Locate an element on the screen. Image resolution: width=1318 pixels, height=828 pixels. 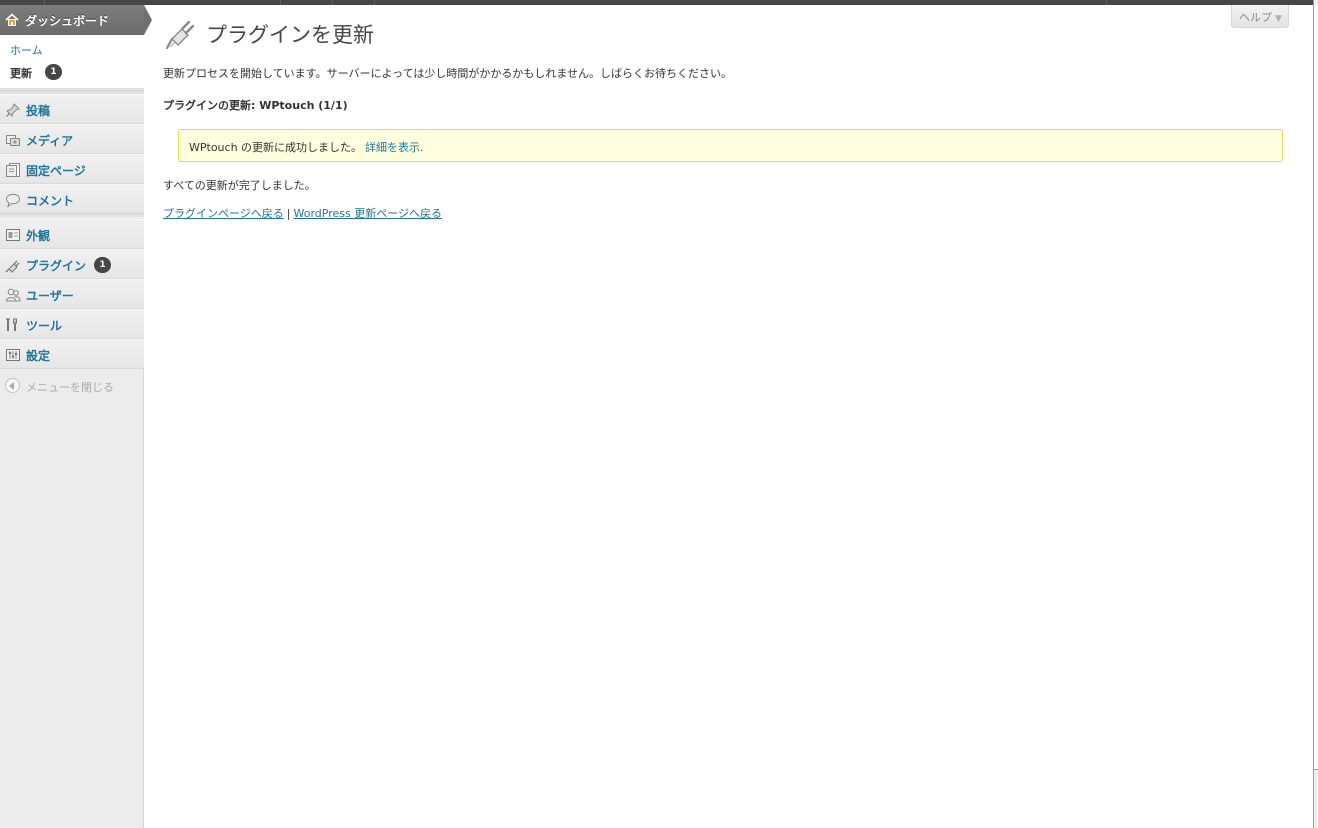
sidebar-item-label: ダッシュボード is located at coordinates (67, 21).